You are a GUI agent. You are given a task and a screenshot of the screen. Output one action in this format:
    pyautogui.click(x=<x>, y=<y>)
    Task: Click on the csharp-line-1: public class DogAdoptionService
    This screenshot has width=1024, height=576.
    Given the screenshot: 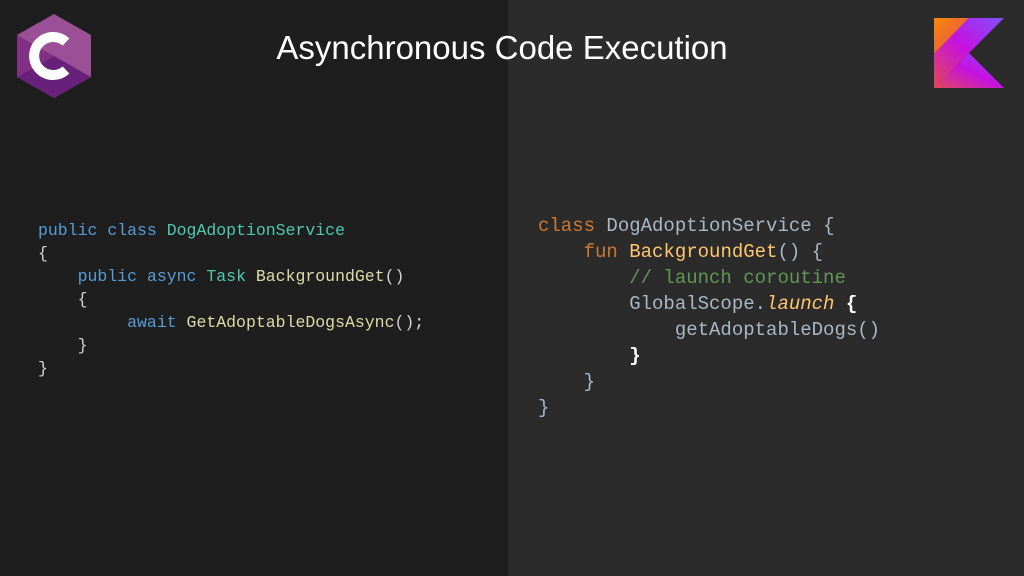 What is the action you would take?
    pyautogui.click(x=231, y=230)
    